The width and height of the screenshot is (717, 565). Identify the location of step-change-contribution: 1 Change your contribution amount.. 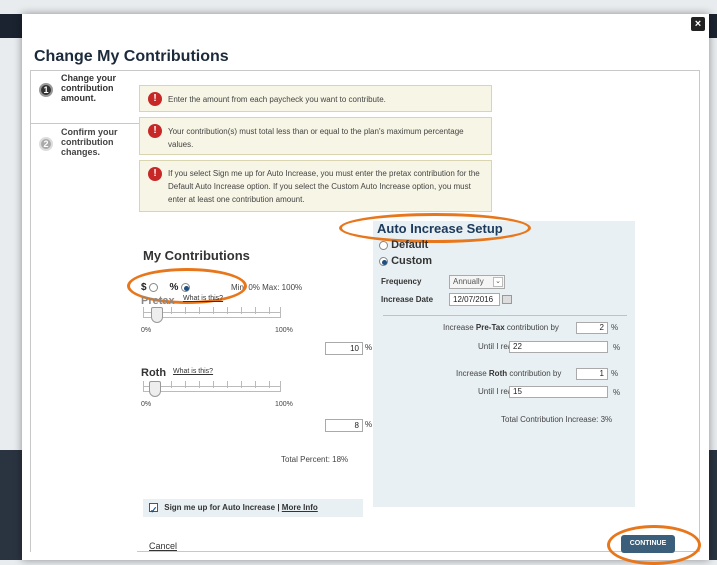
(84, 97).